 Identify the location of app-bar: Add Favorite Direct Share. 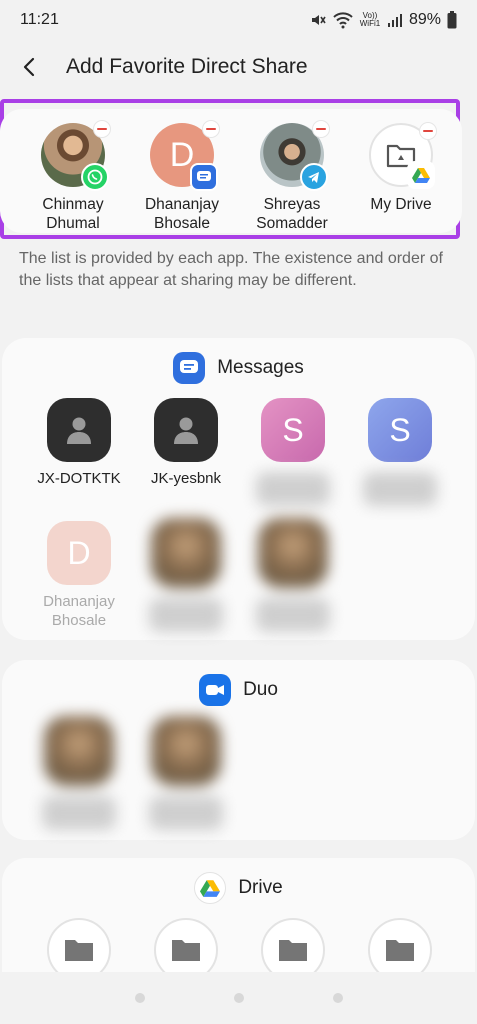
(238, 67).